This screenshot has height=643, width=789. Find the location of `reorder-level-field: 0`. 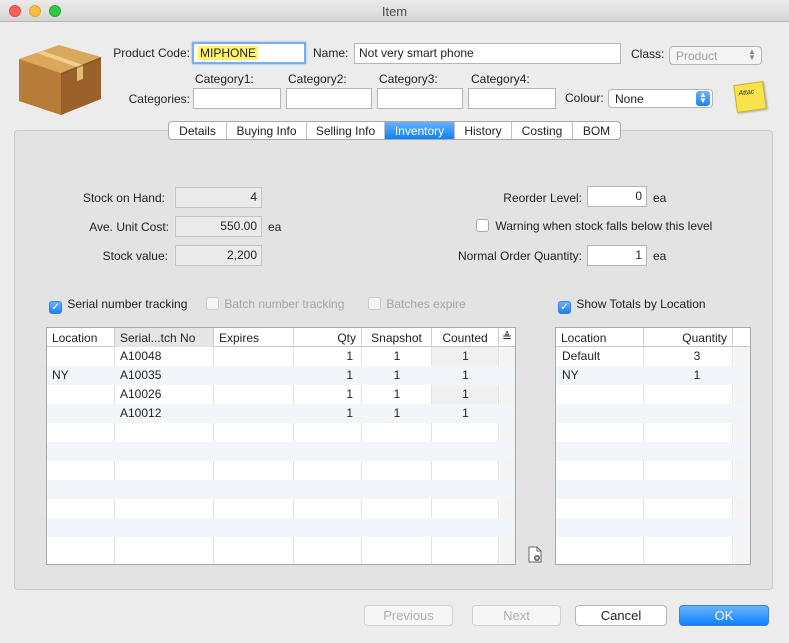

reorder-level-field: 0 is located at coordinates (617, 196).